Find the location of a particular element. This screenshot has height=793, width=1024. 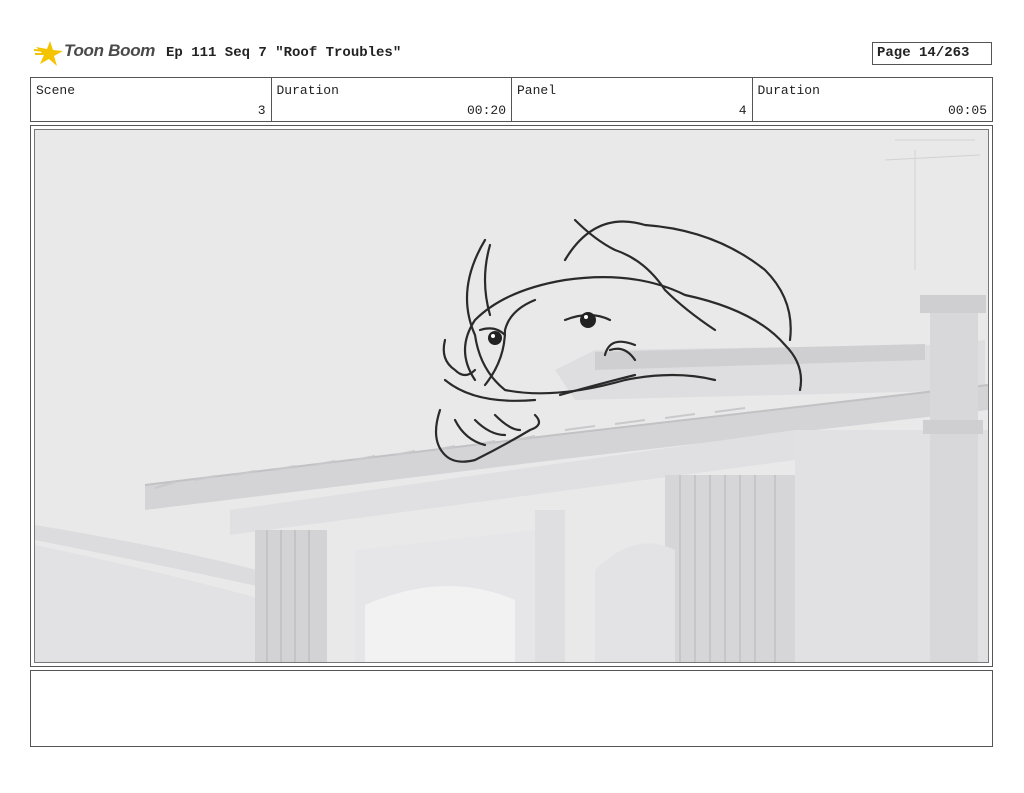

scene-value: 3 is located at coordinates (261, 110).